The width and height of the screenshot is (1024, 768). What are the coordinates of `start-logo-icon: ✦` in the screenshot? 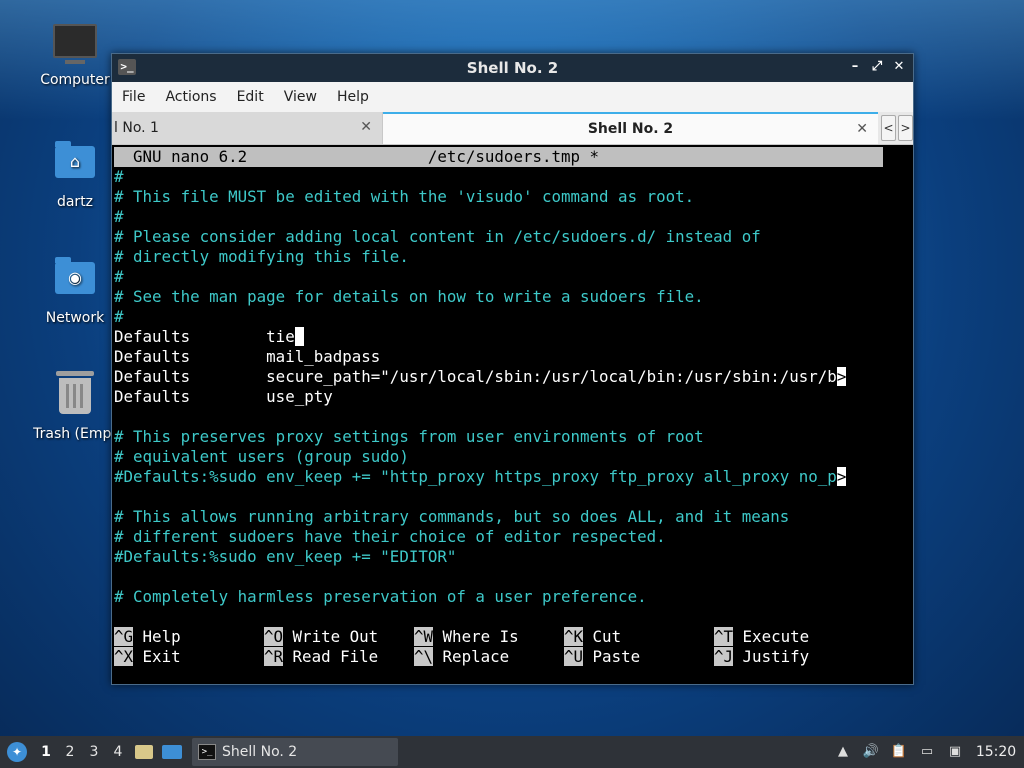 It's located at (17, 752).